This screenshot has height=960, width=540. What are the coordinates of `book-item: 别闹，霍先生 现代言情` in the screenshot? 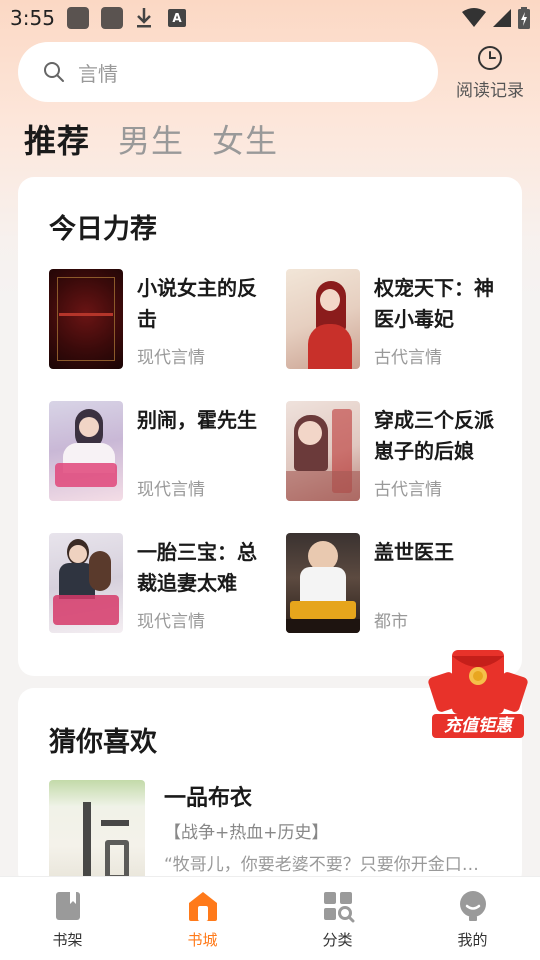 It's located at (164, 452).